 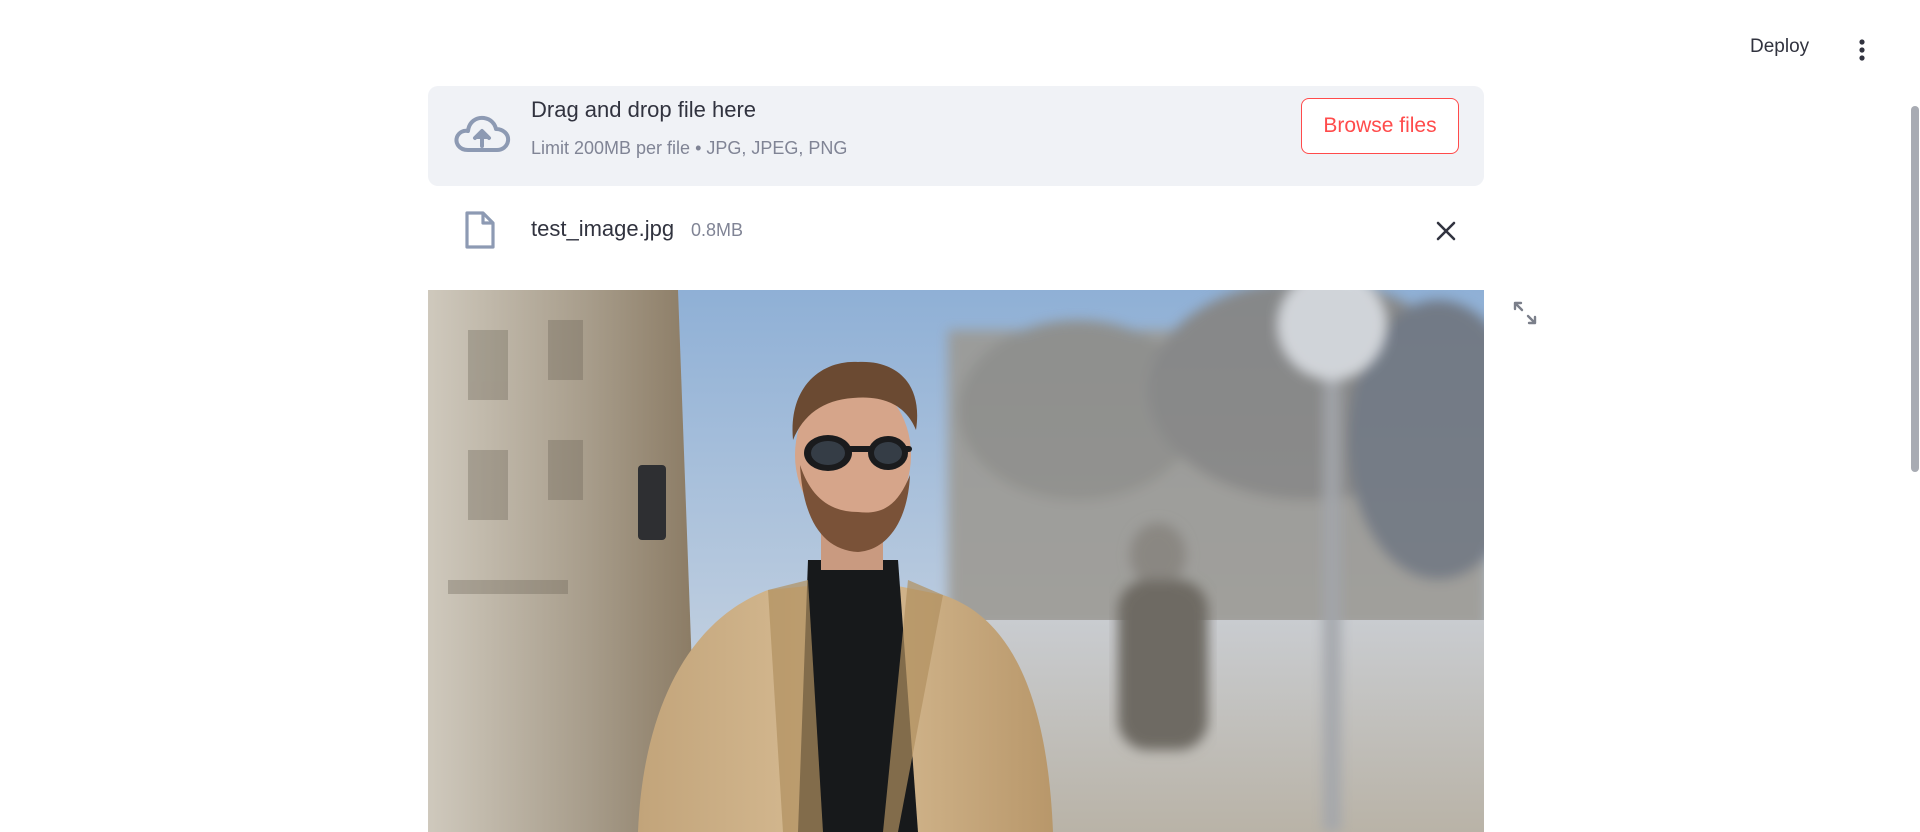 I want to click on scrollbar-thumb, so click(x=1915, y=289).